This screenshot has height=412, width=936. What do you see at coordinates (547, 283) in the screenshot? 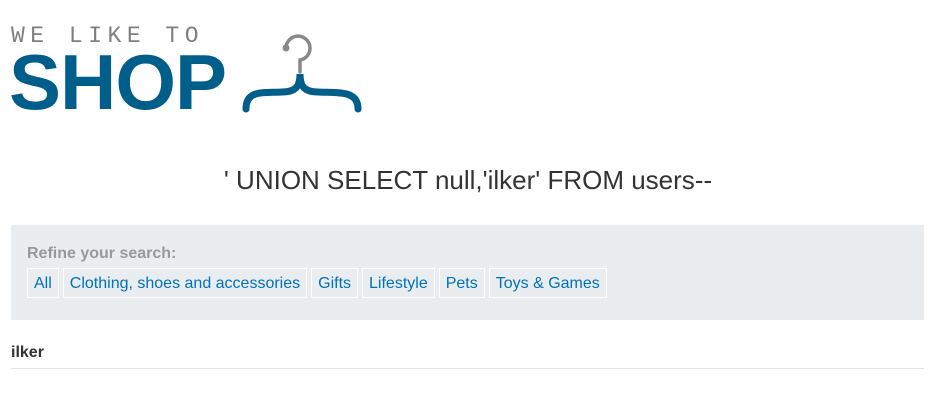
I see `filter-link-toys-games: Toys & Games` at bounding box center [547, 283].